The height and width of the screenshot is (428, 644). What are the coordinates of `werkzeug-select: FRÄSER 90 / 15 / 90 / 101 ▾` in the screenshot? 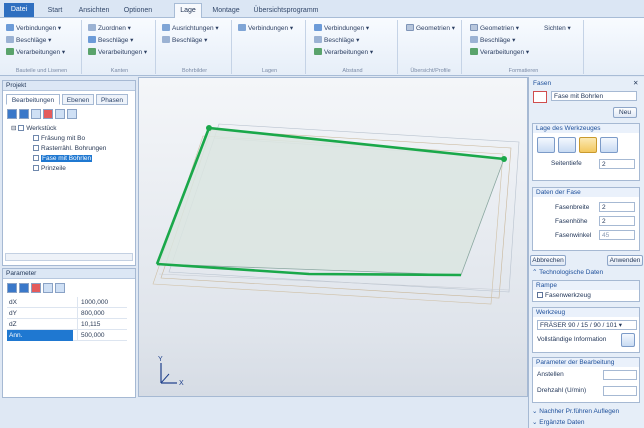 It's located at (587, 325).